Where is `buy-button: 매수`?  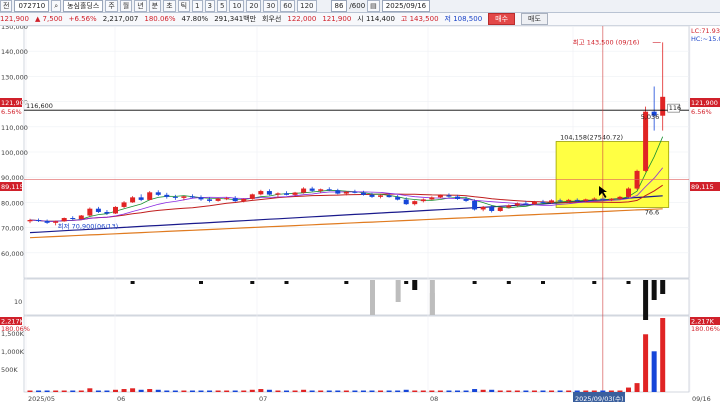 buy-button: 매수 is located at coordinates (502, 19).